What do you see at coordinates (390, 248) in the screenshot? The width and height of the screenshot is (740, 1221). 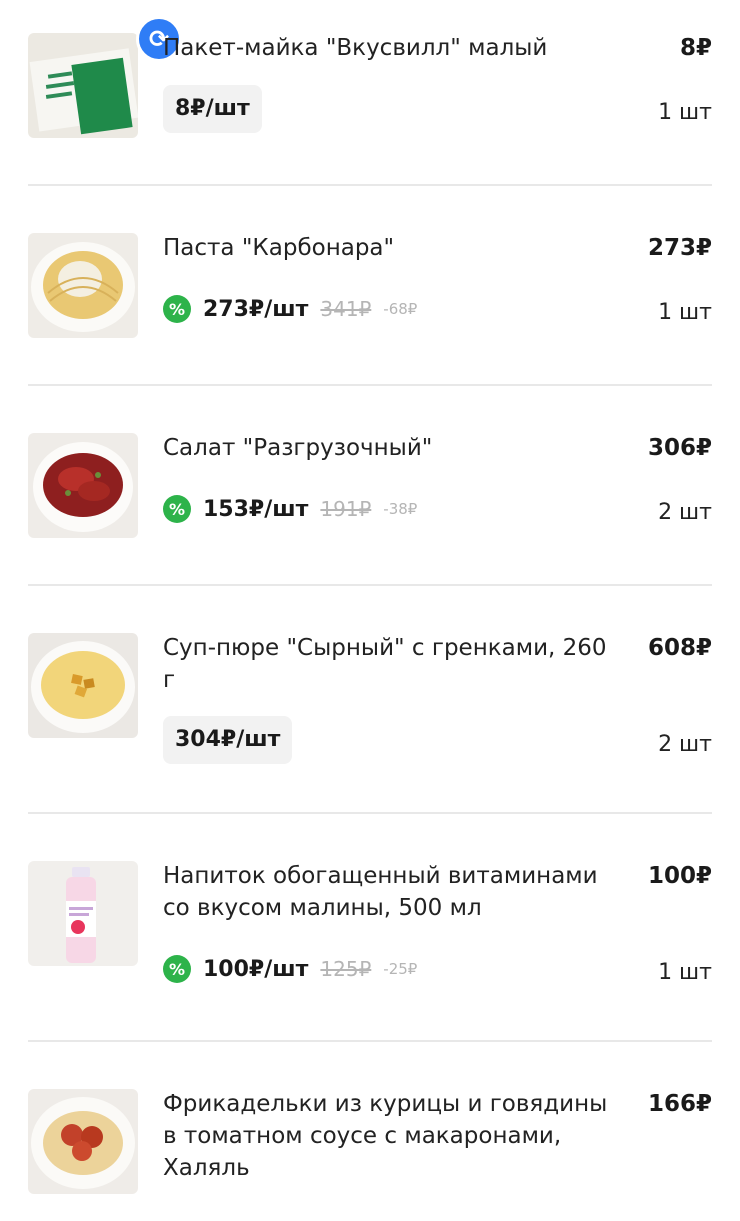 I see `product-name: Паста "Карбонара"` at bounding box center [390, 248].